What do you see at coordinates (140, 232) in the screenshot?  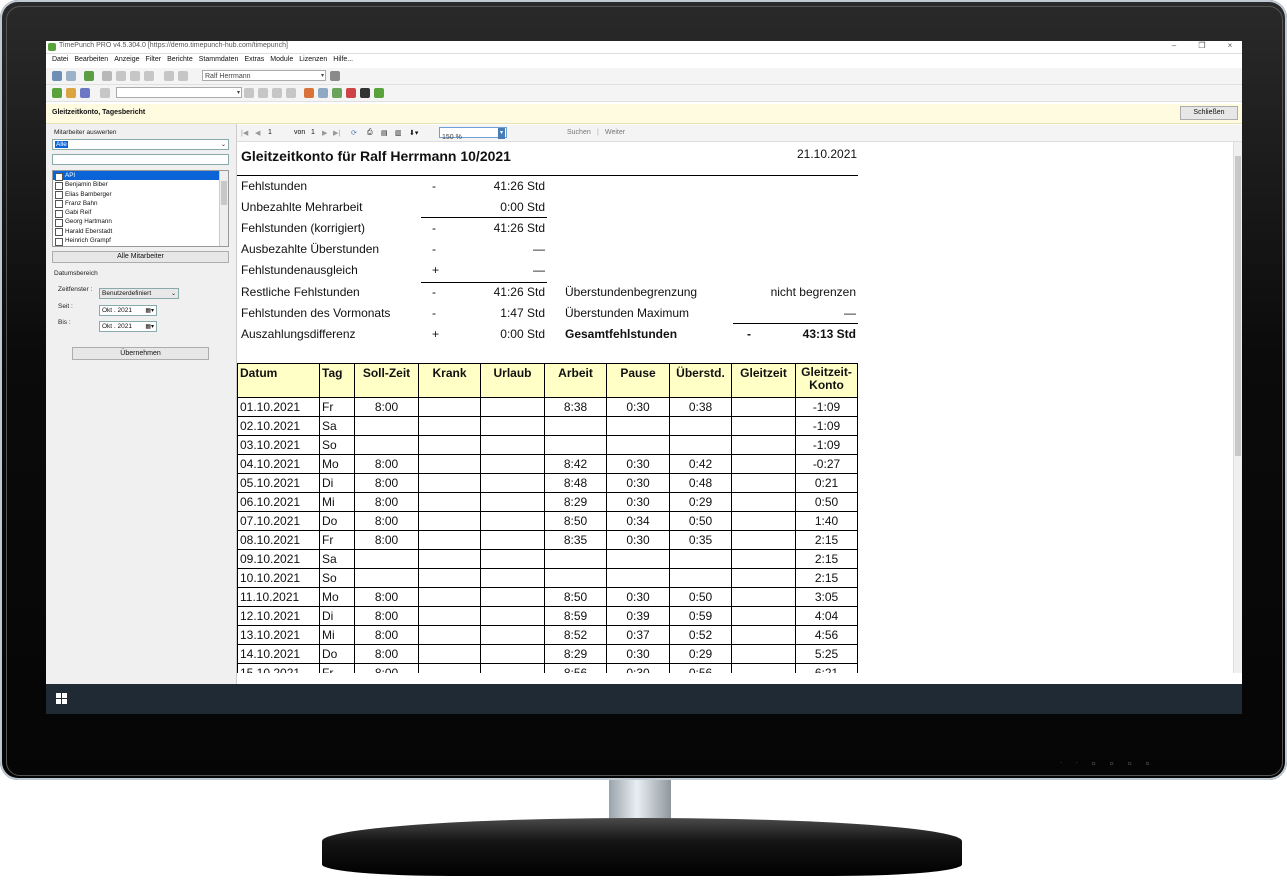 I see `employee-list-item: Harald Eberstadt` at bounding box center [140, 232].